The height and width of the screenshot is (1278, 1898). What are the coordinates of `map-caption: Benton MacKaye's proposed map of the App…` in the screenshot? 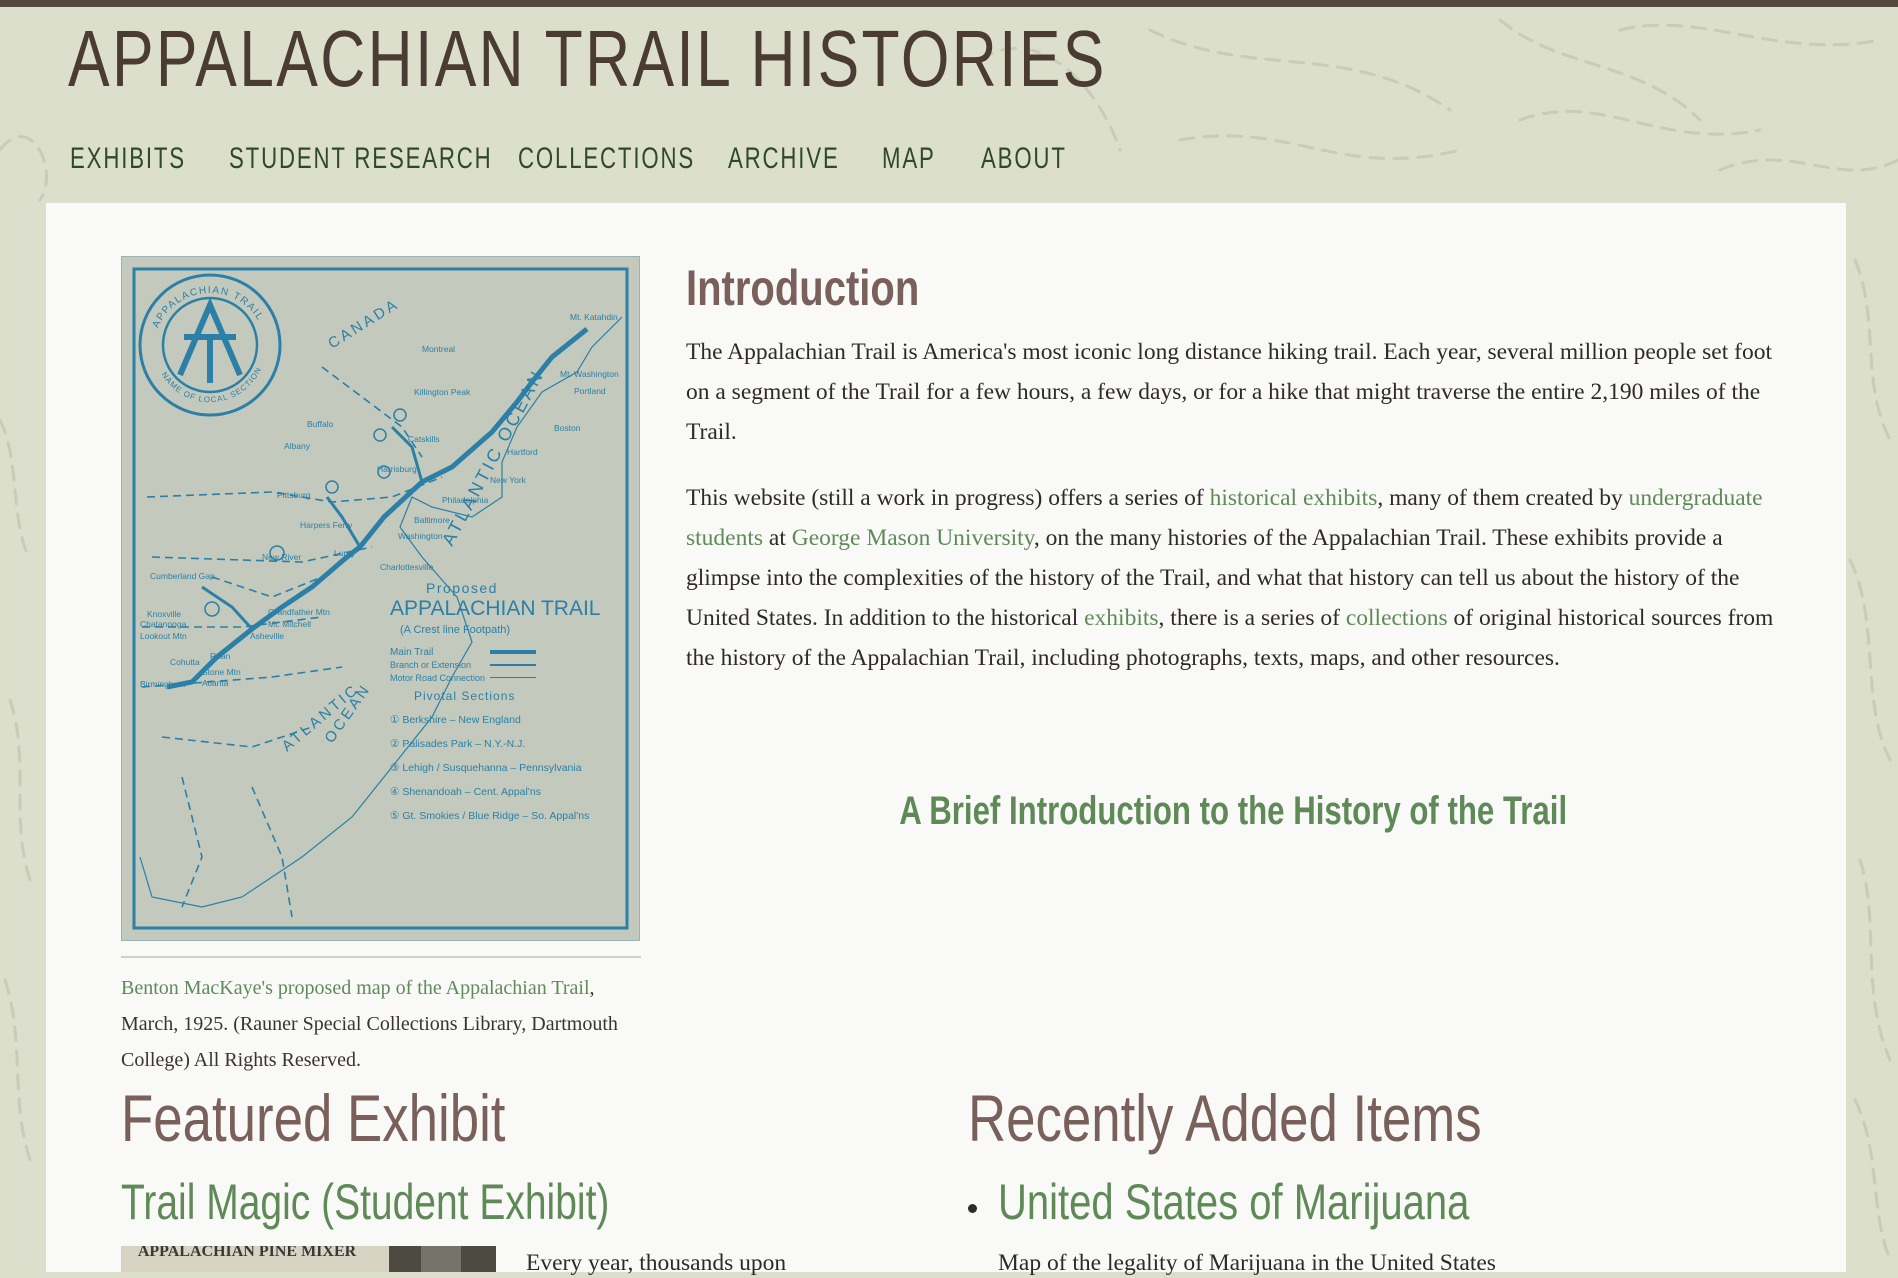 It's located at (386, 1024).